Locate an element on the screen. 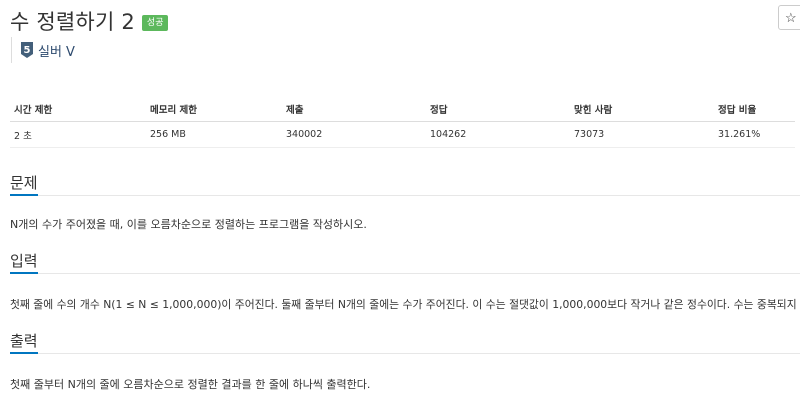  problem-title-row: 수 정렬하기 2 성공 is located at coordinates (89, 21).